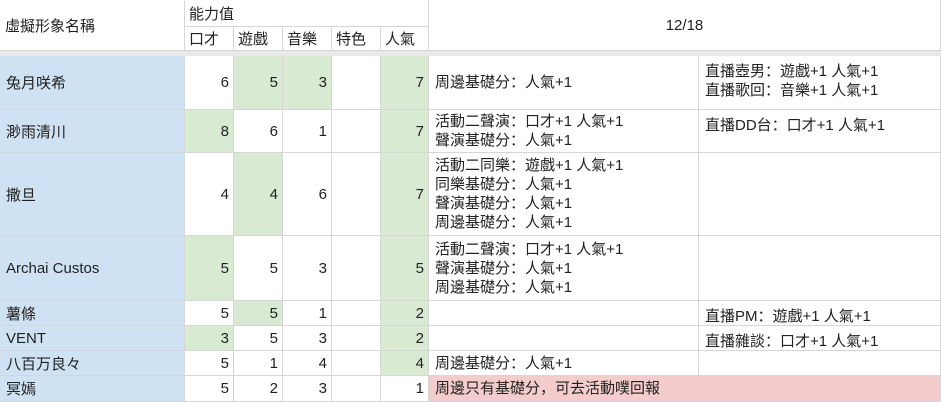 This screenshot has width=941, height=402. What do you see at coordinates (36, 132) in the screenshot?
I see `row-name-label: 渺雨清川` at bounding box center [36, 132].